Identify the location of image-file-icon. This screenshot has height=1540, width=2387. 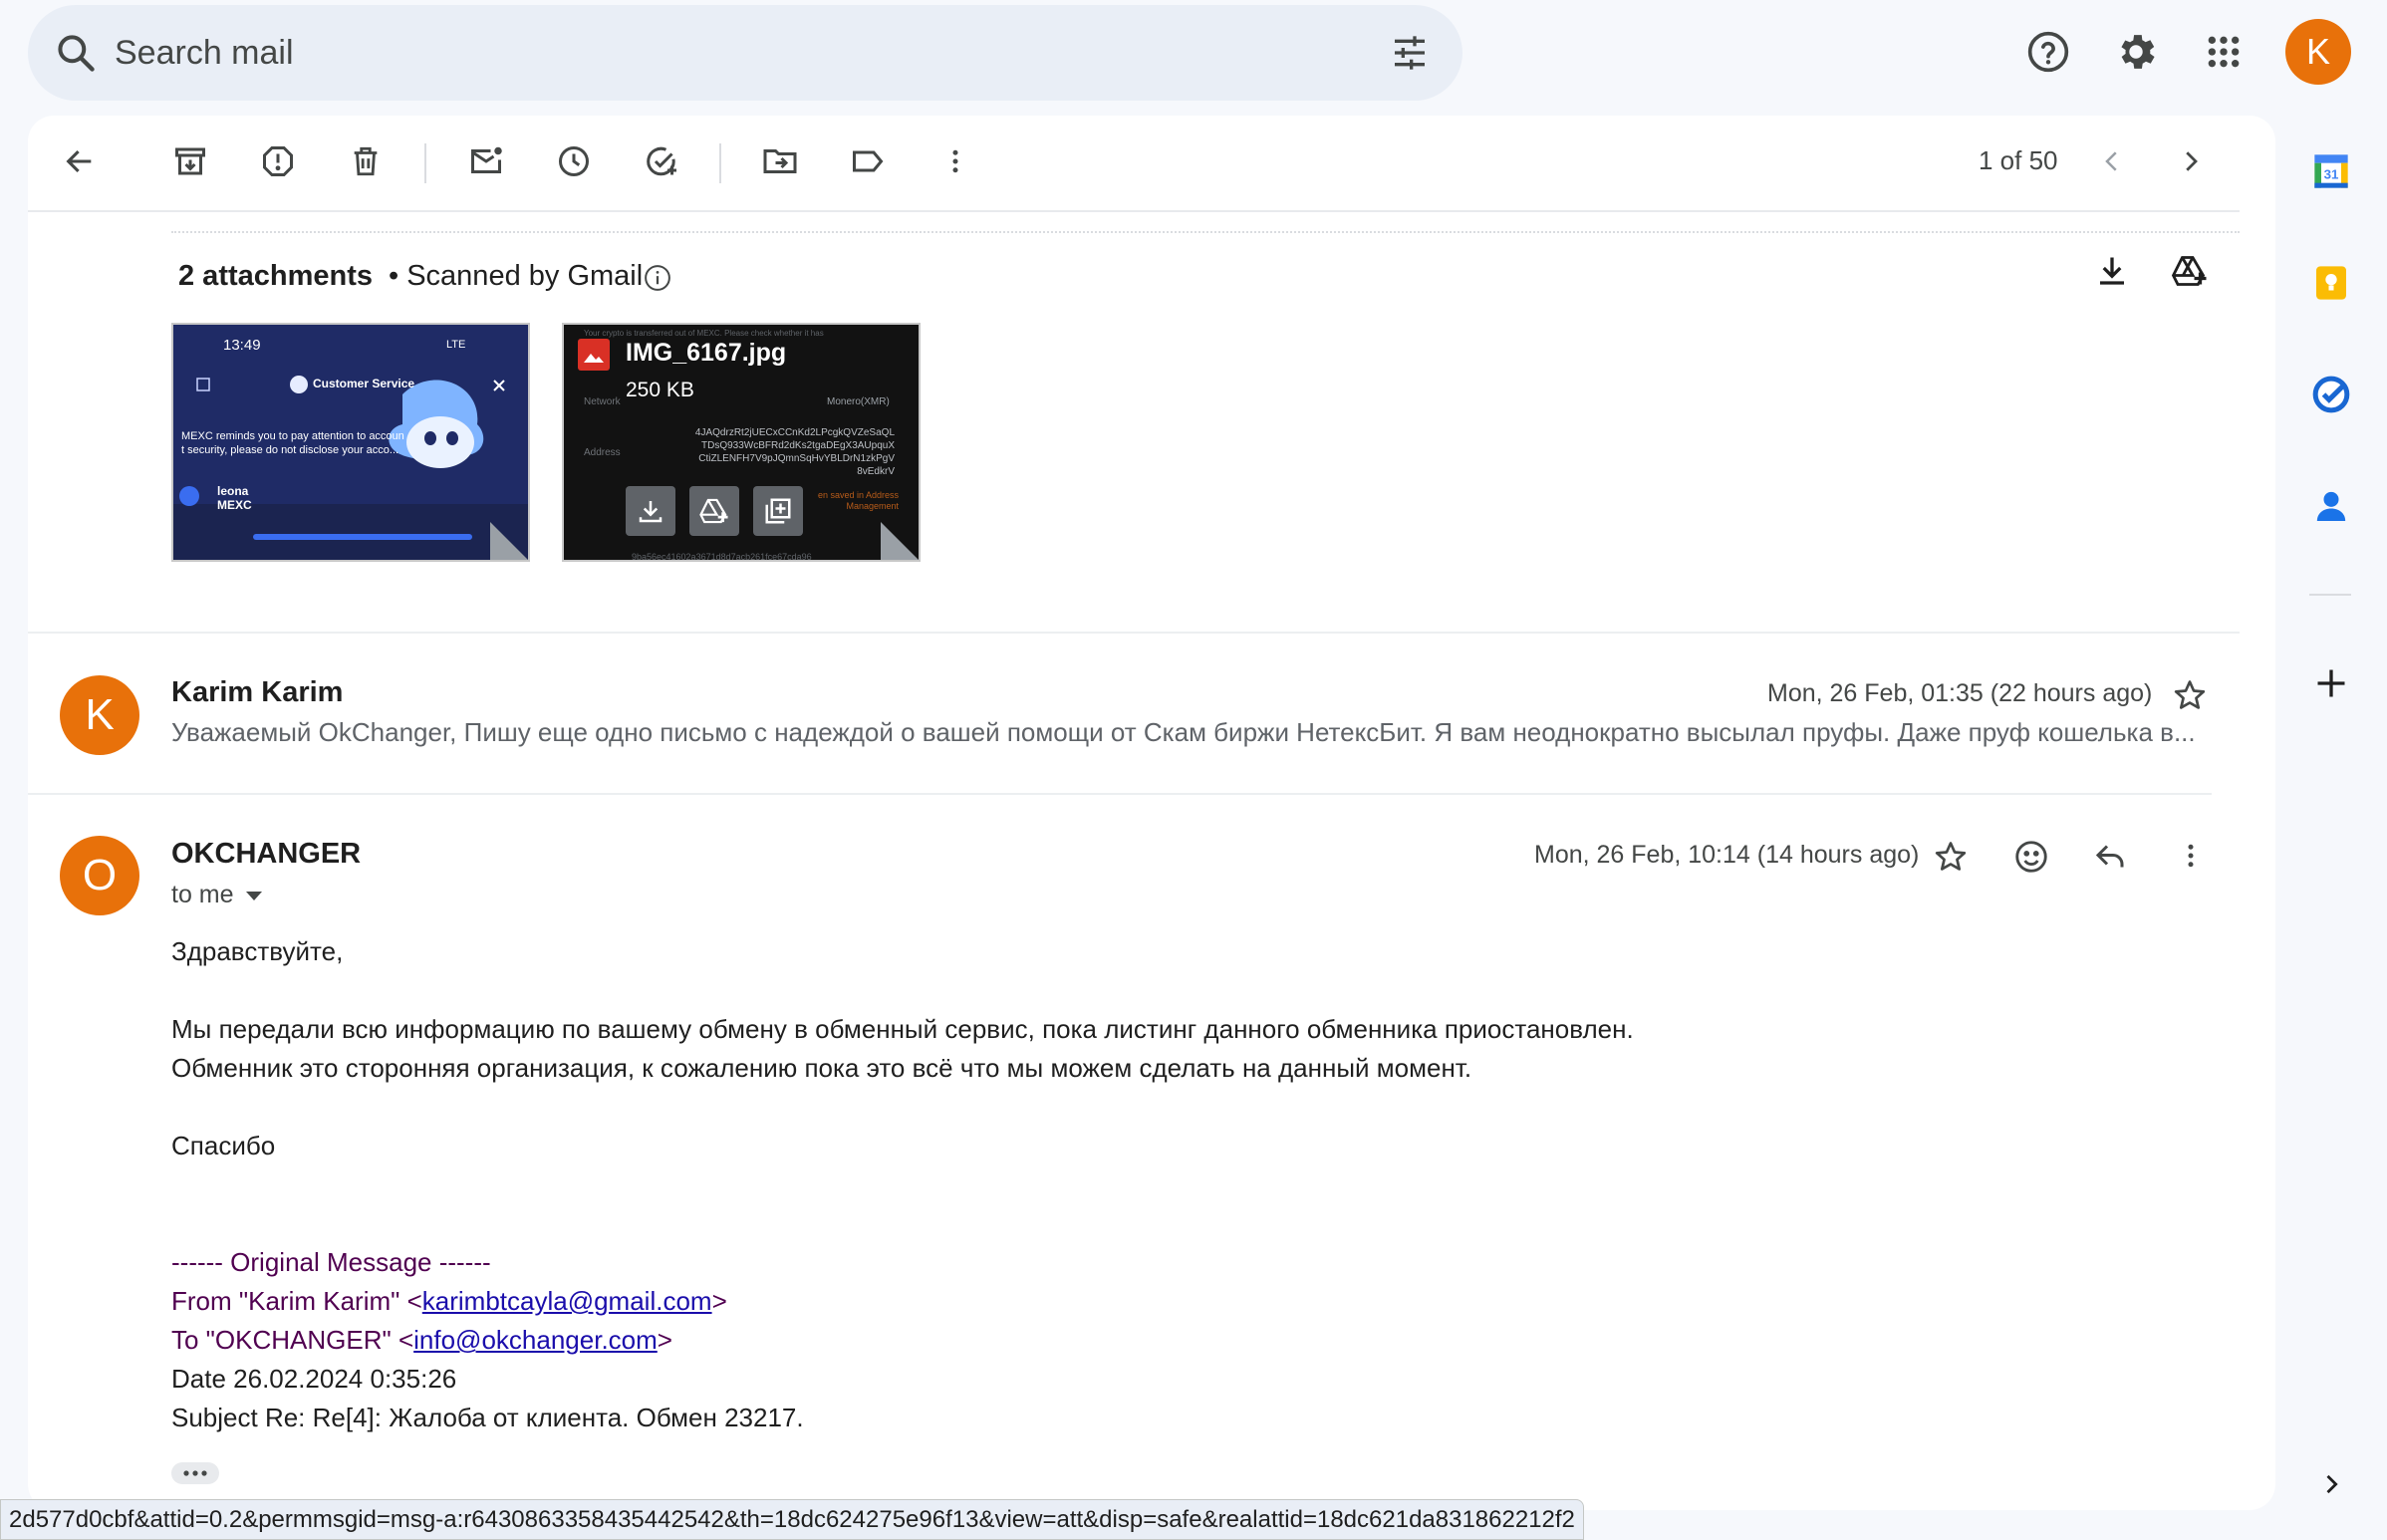
(594, 355).